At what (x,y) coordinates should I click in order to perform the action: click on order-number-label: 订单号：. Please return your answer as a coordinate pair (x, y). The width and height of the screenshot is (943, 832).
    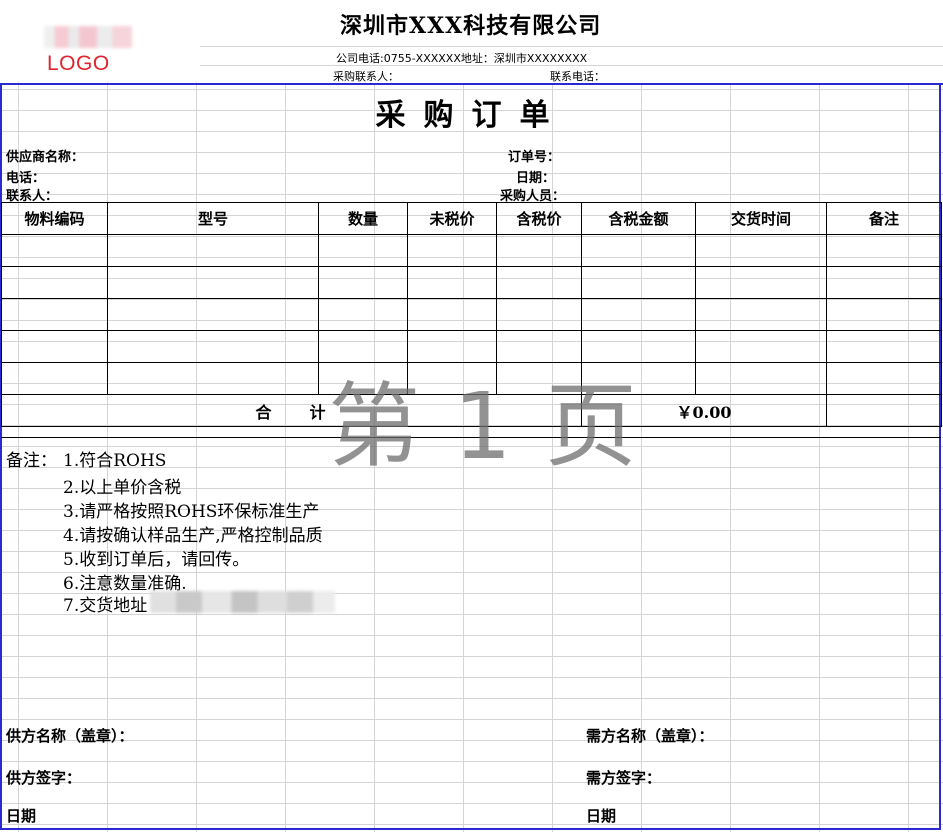
    Looking at the image, I should click on (534, 157).